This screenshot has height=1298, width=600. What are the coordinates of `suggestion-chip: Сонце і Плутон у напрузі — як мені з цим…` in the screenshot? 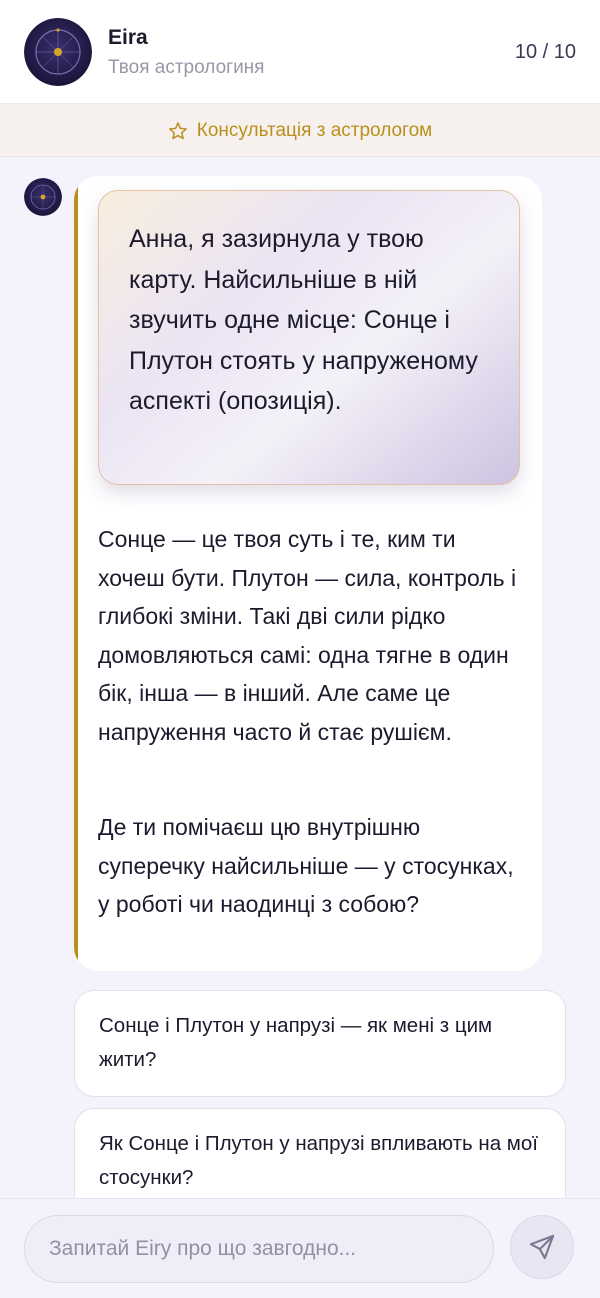 It's located at (320, 1043).